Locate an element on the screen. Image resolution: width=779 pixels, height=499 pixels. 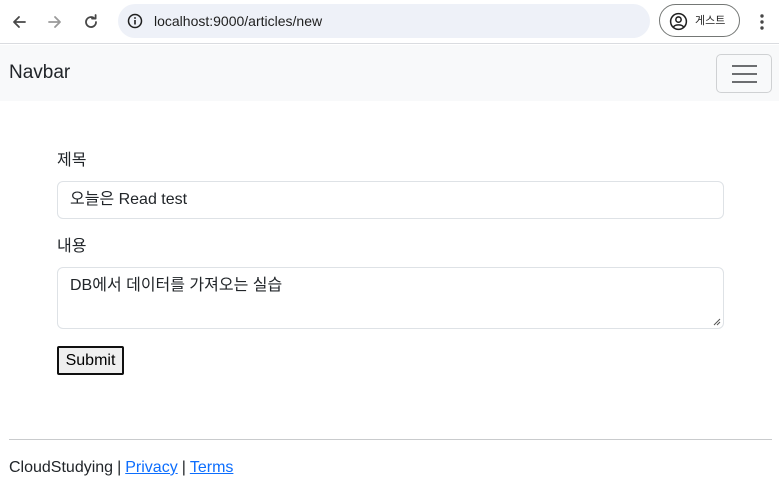
navbar-brand: Navbar is located at coordinates (39, 73).